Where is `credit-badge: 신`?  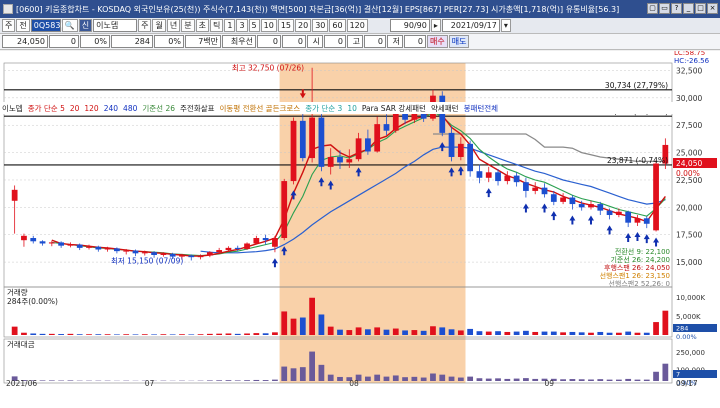 credit-badge: 신 is located at coordinates (85, 25).